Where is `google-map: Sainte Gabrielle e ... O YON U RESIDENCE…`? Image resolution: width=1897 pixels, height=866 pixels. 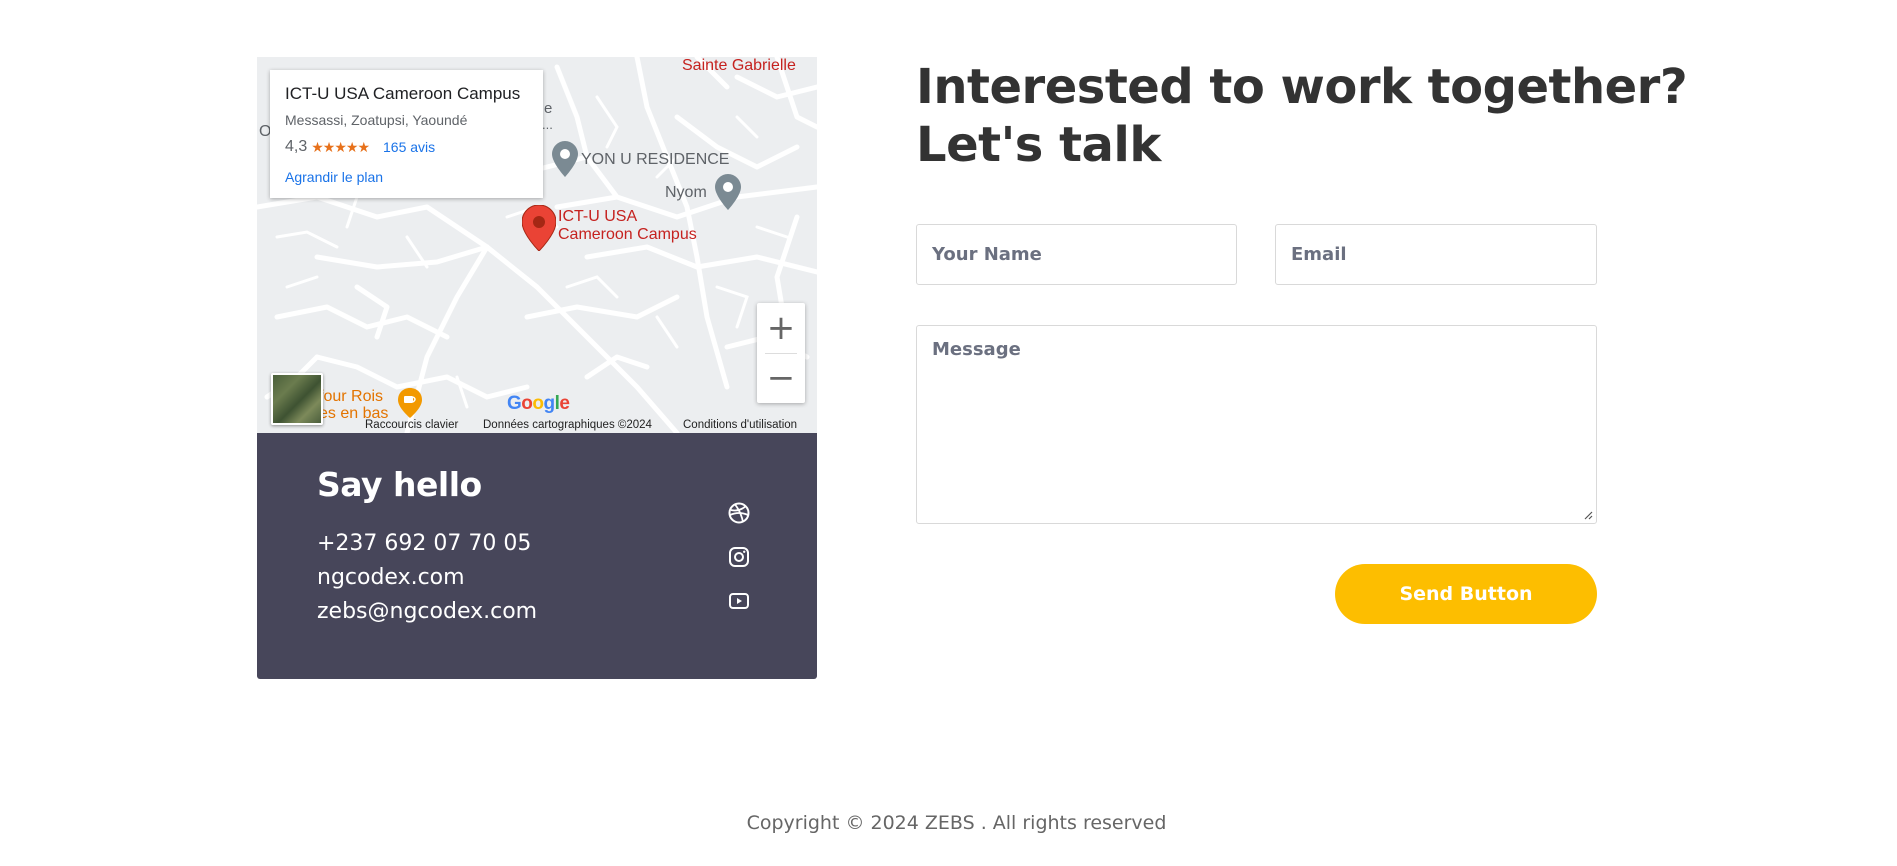
google-map: Sainte Gabrielle e ... O YON U RESIDENCE… is located at coordinates (537, 245).